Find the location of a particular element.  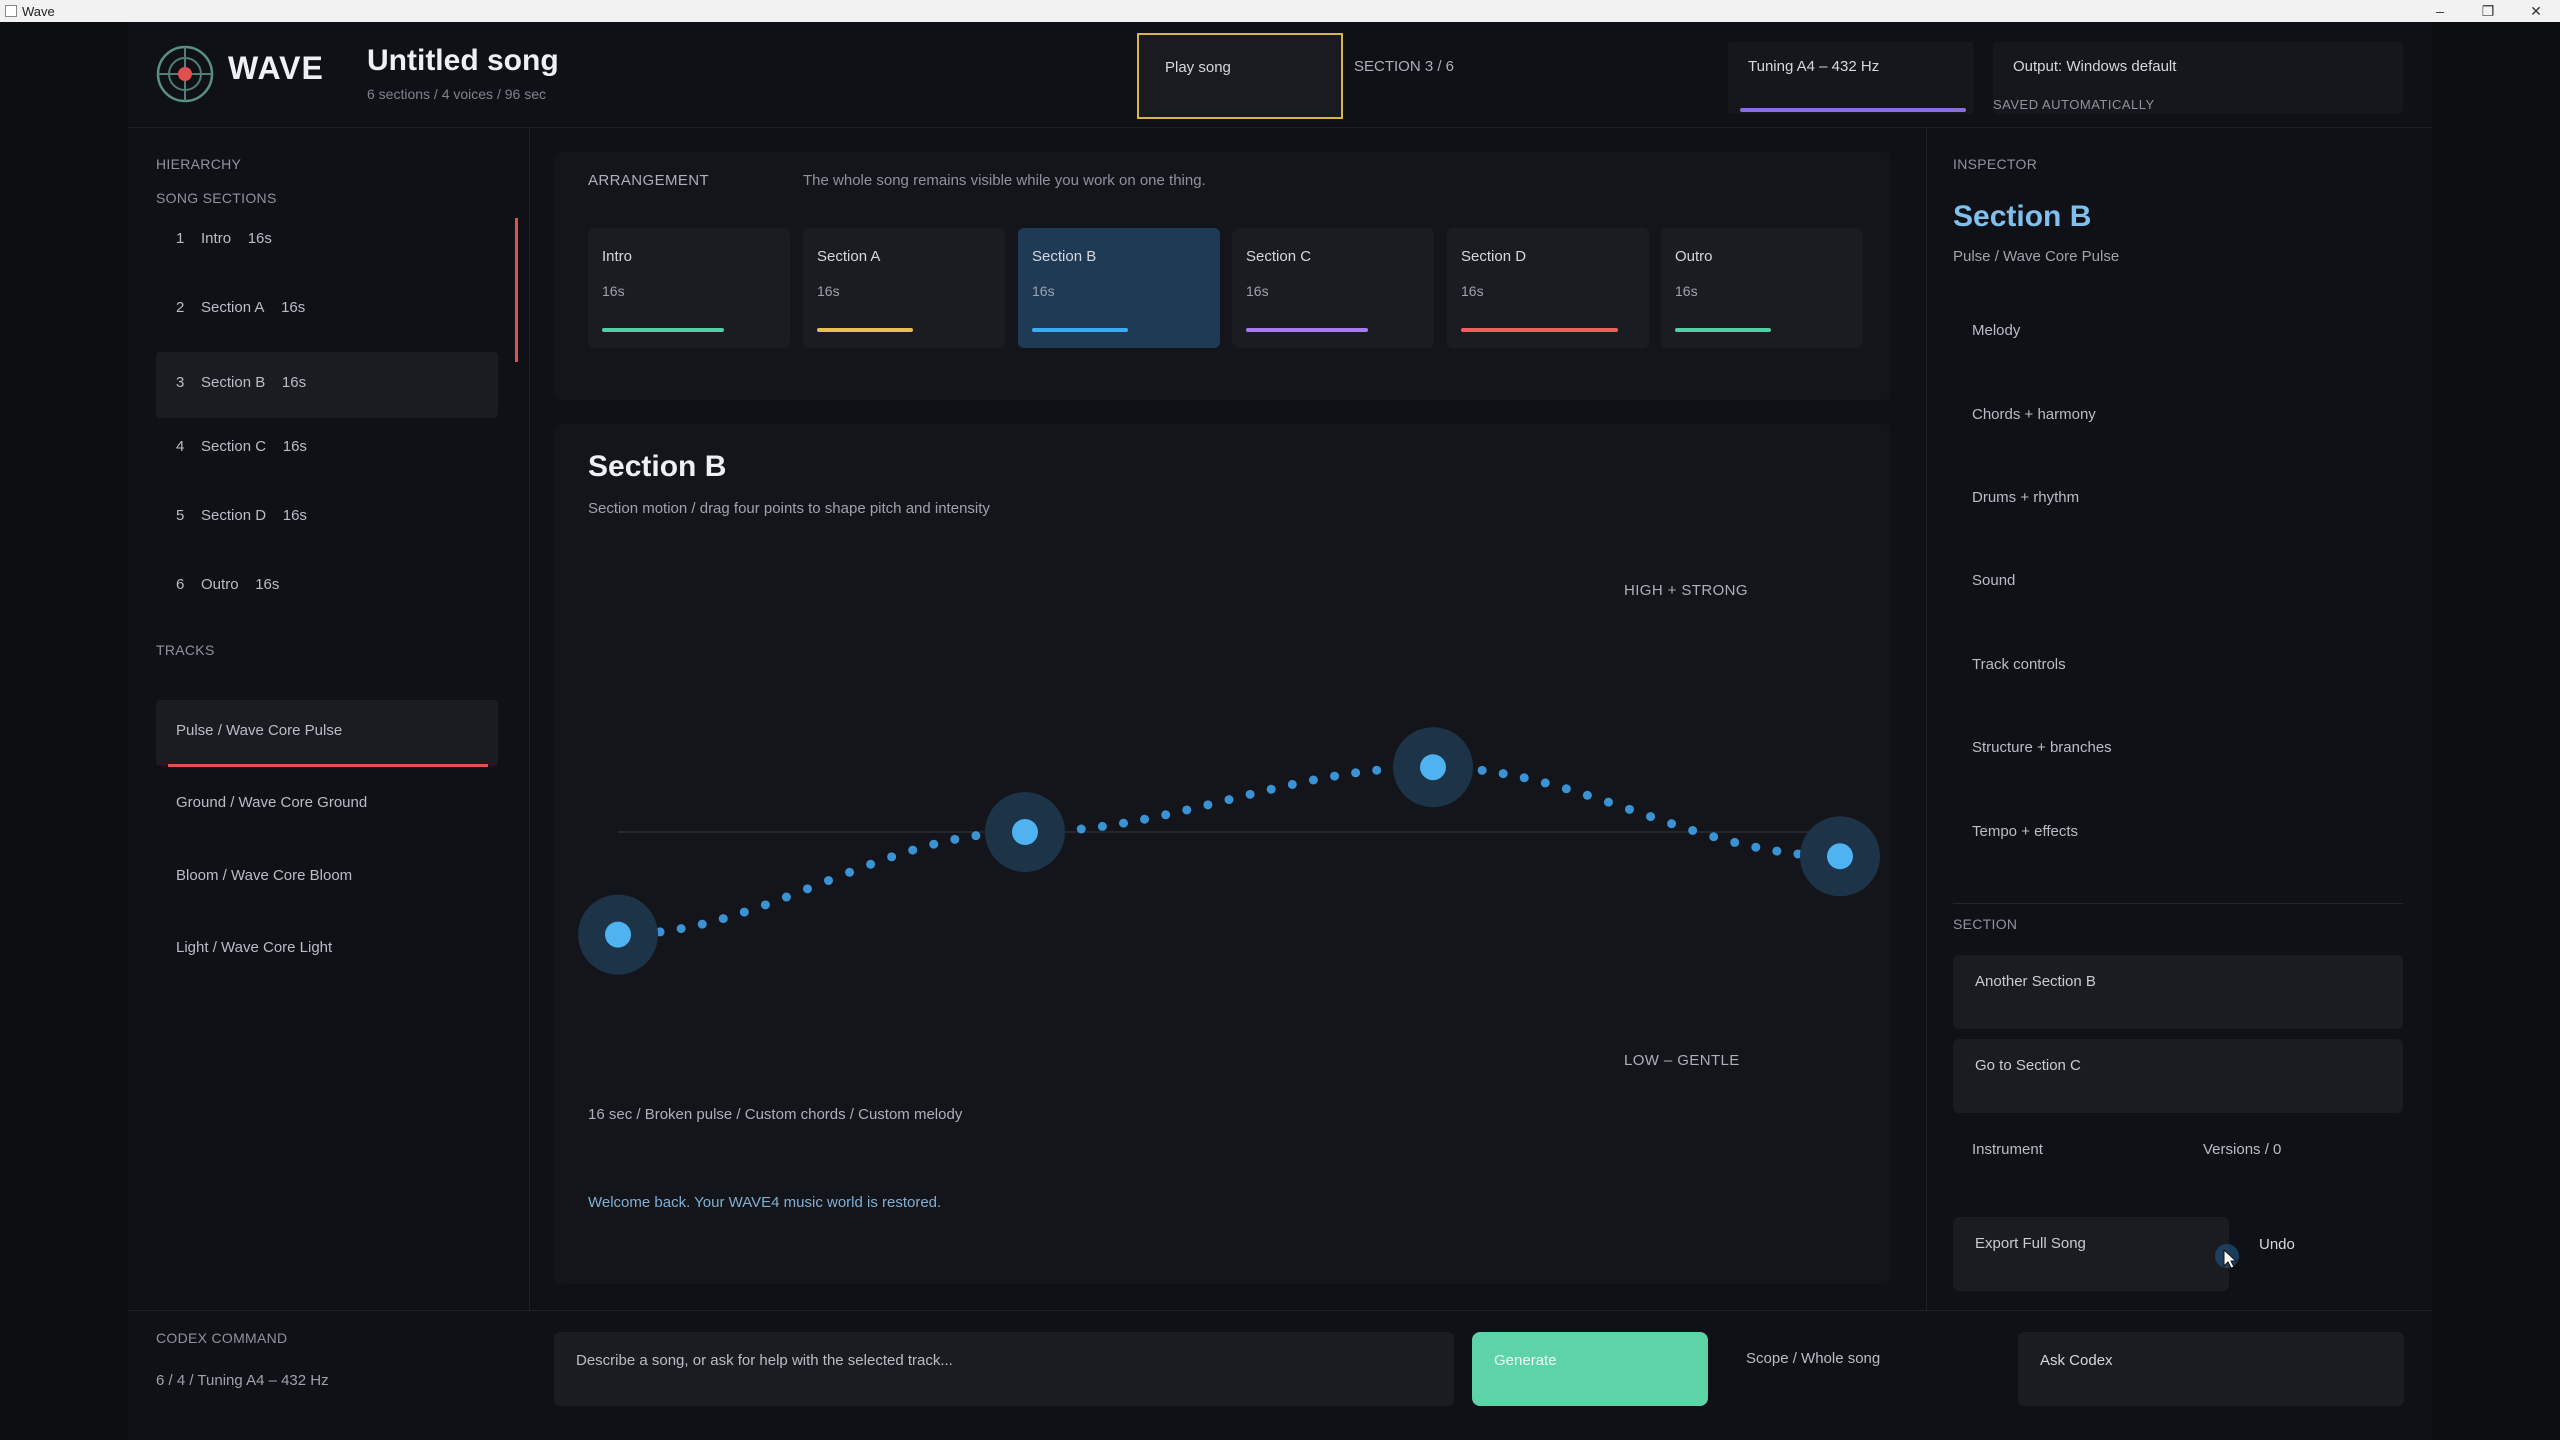

section-item: 5 Section D 16s is located at coordinates (327, 518).